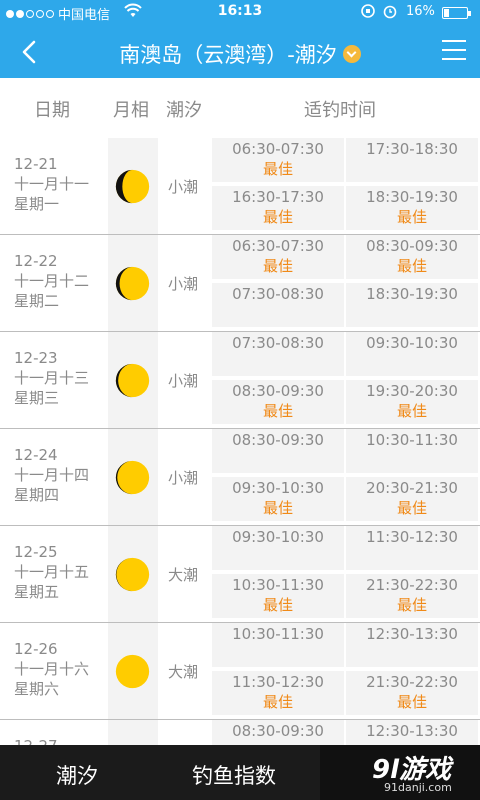  Describe the element at coordinates (340, 110) in the screenshot. I see `column-header-fishing-time: 适钓时间` at that location.